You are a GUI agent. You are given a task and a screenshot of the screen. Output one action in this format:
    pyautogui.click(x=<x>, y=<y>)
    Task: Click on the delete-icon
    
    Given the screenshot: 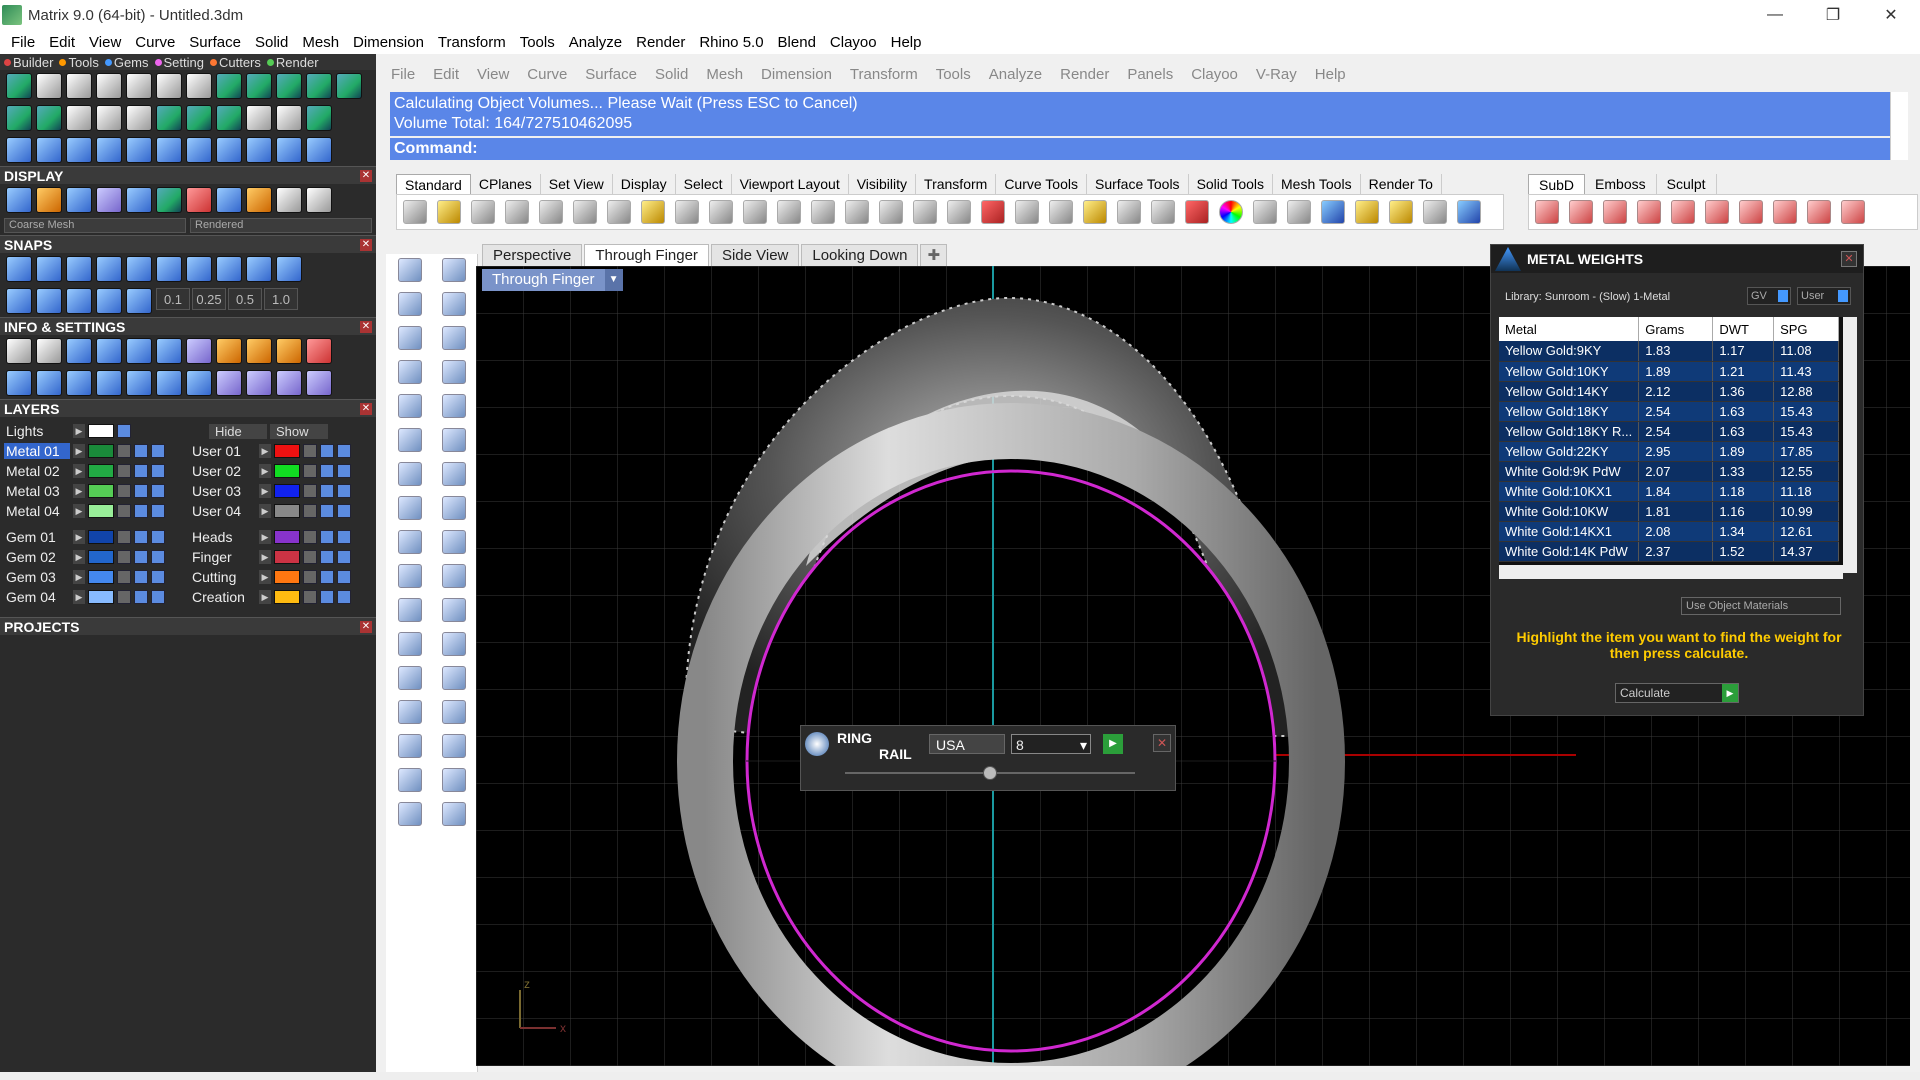 What is the action you would take?
    pyautogui.click(x=319, y=351)
    